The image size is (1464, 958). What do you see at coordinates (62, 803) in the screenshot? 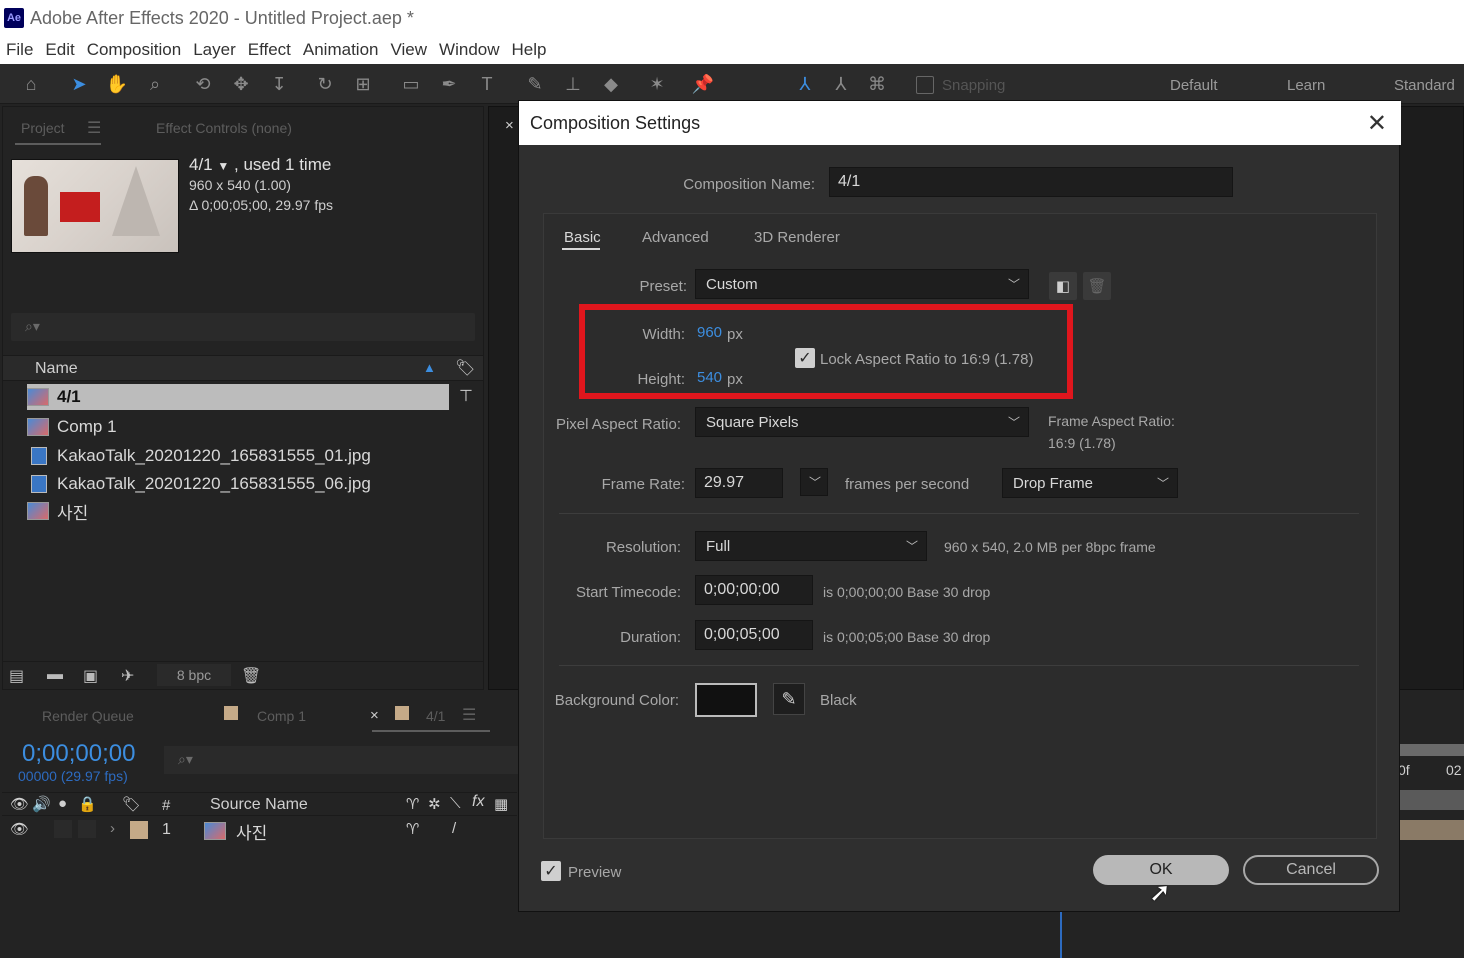
I see `solo-icon: ●` at bounding box center [62, 803].